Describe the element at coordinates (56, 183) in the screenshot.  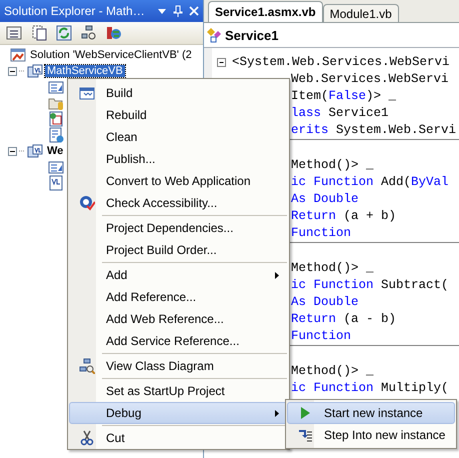
I see `vb-file-icon` at that location.